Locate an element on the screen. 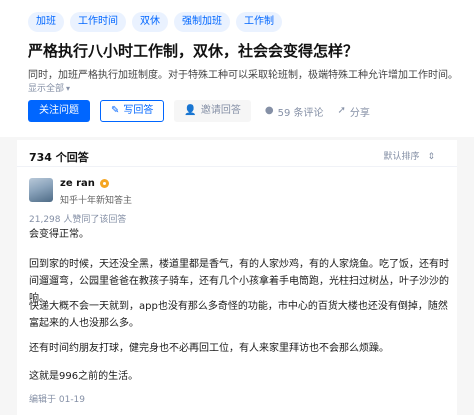 The image size is (474, 415). answer-paragraph: 还有时间约朋友打球，健完身也不必再回工位，有人来家里拜访也不会那么烦躁。 is located at coordinates (209, 348).